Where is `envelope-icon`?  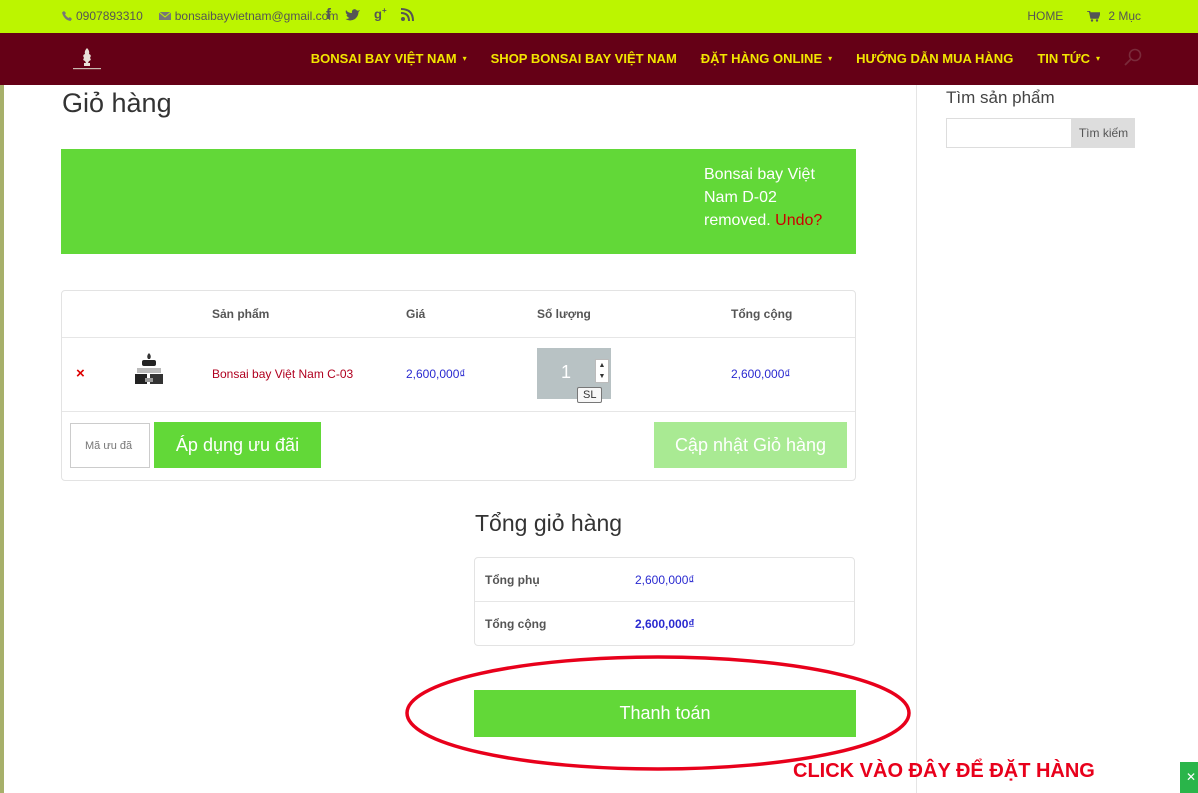 envelope-icon is located at coordinates (164, 15).